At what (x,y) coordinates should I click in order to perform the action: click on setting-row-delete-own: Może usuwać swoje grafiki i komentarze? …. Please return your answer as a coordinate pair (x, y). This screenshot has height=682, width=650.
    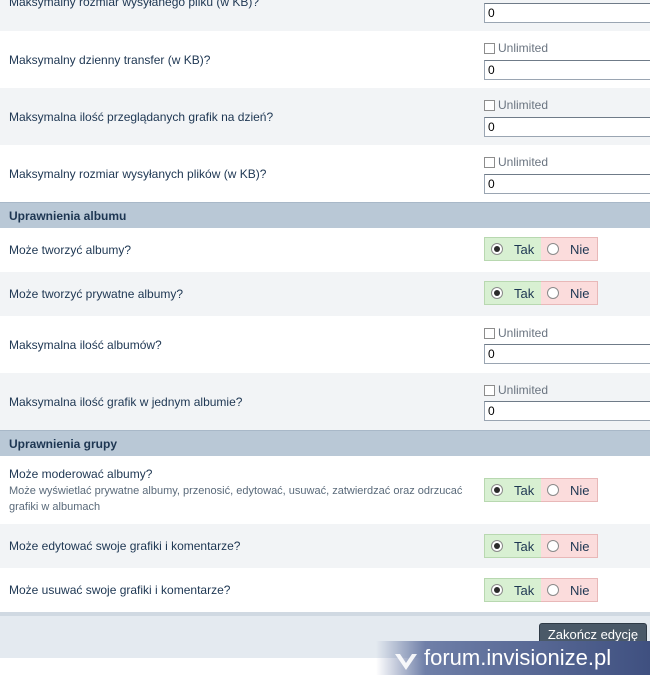
    Looking at the image, I should click on (325, 590).